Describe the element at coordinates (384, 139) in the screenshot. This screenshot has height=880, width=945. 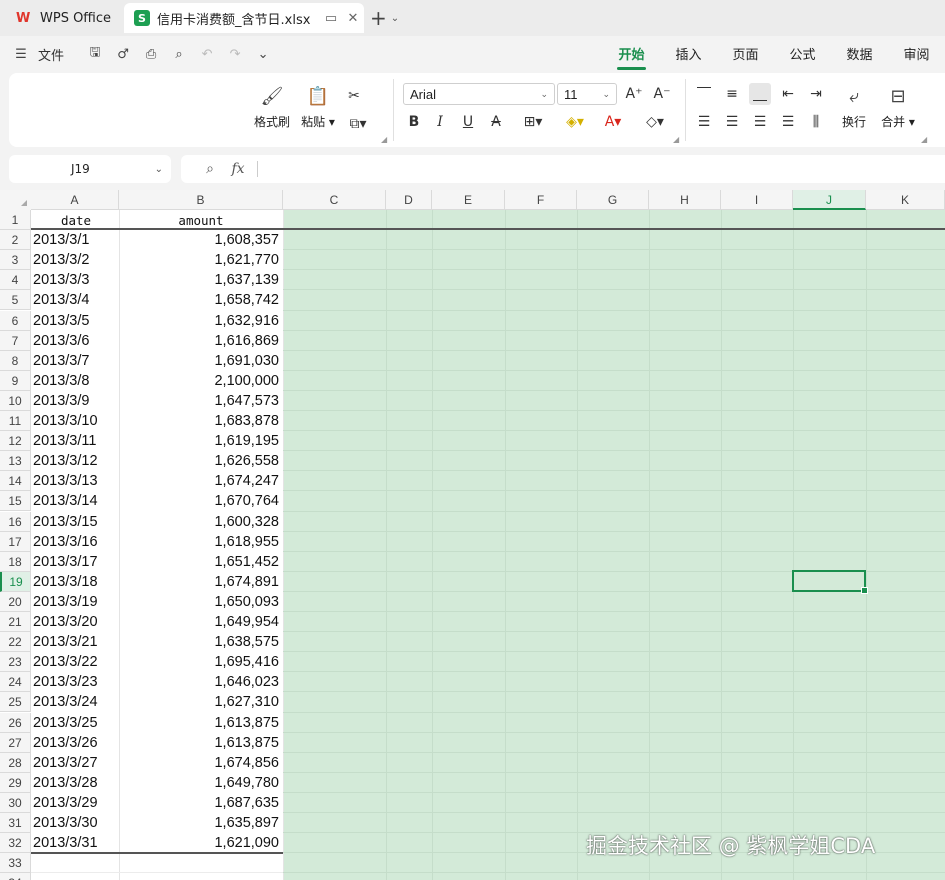
I see `clipboard-launcher-icon: ◢` at that location.